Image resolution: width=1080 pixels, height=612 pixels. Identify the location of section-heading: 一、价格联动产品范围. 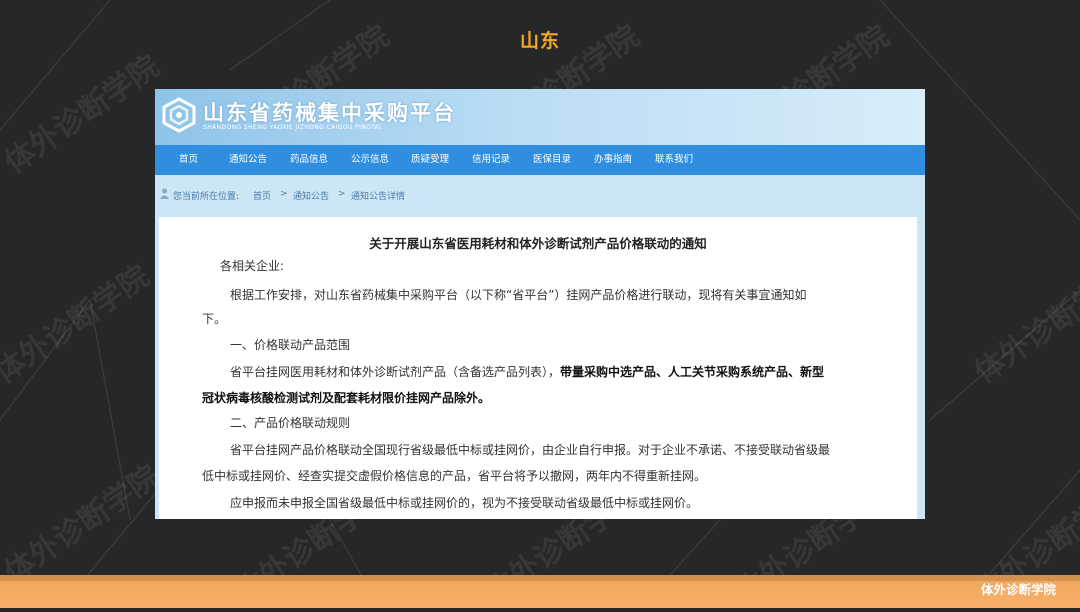
(290, 345).